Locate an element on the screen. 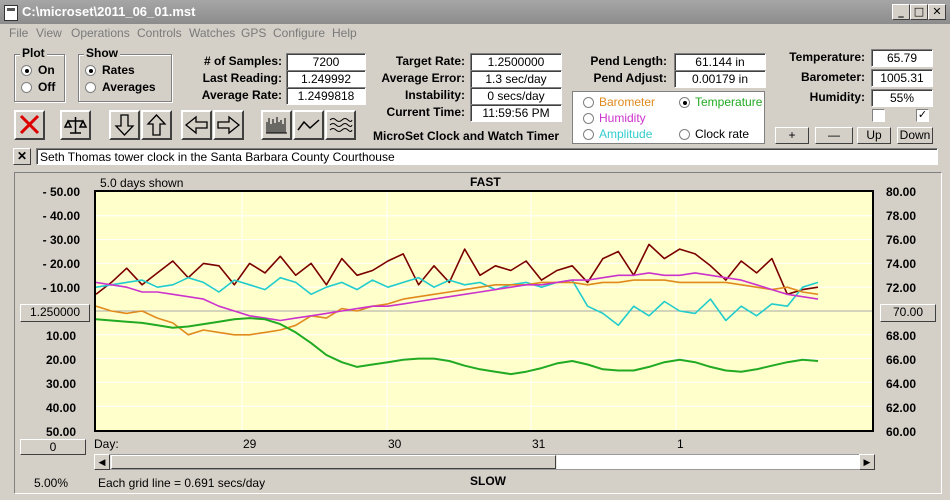 This screenshot has width=950, height=500. arrow-down-icon is located at coordinates (124, 125).